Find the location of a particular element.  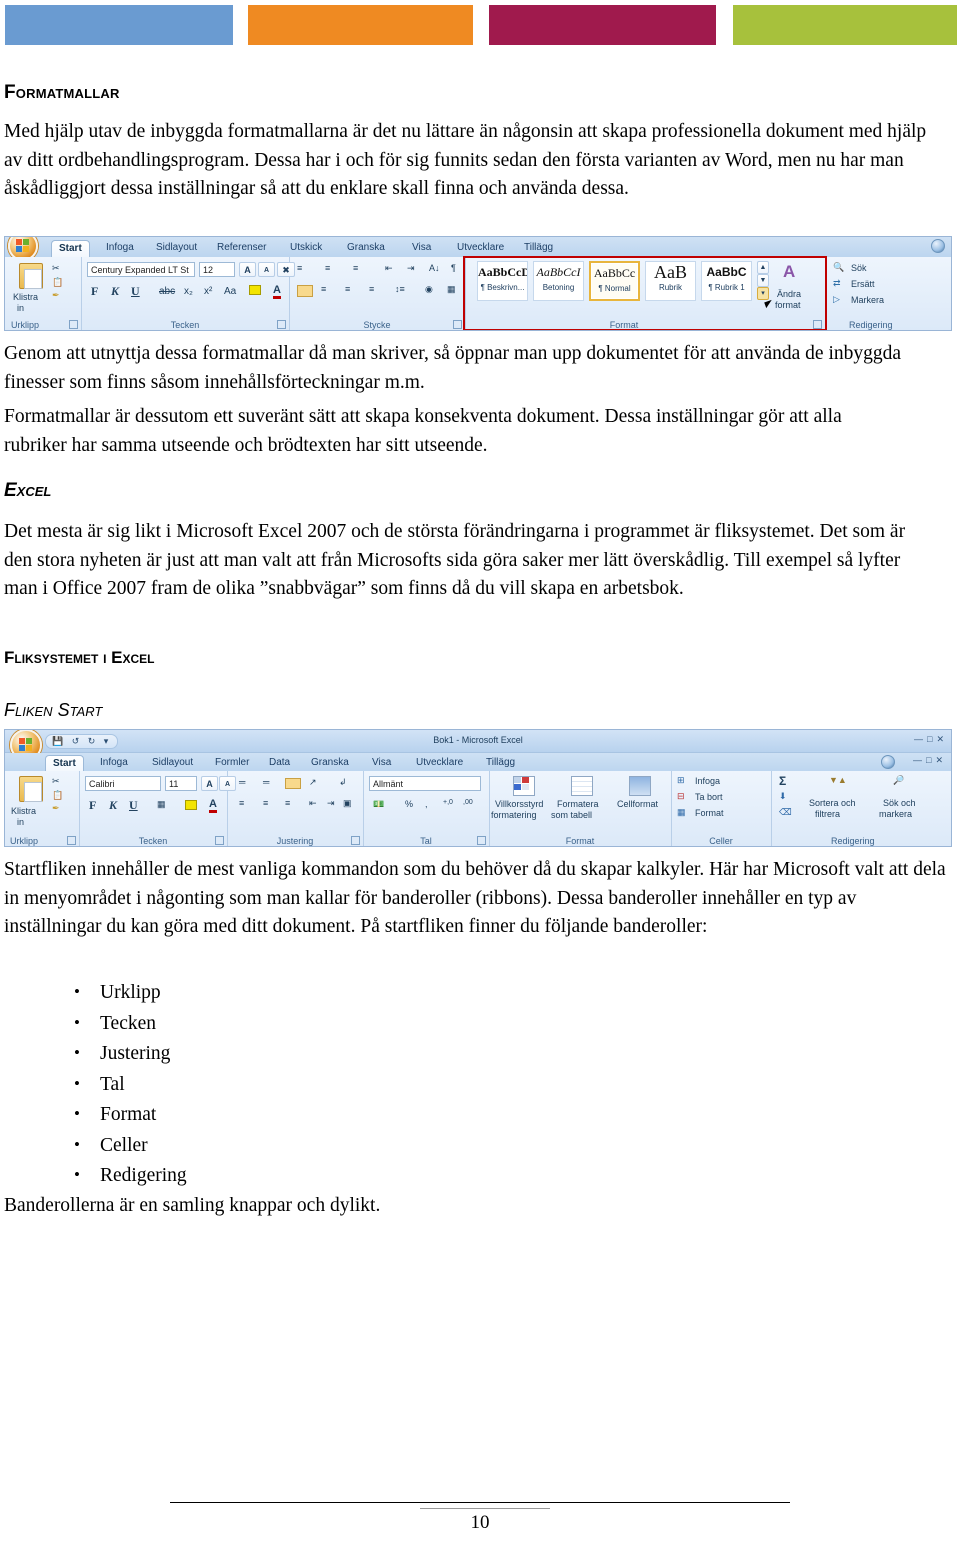

word-tab-visa: Visa is located at coordinates (421, 248).